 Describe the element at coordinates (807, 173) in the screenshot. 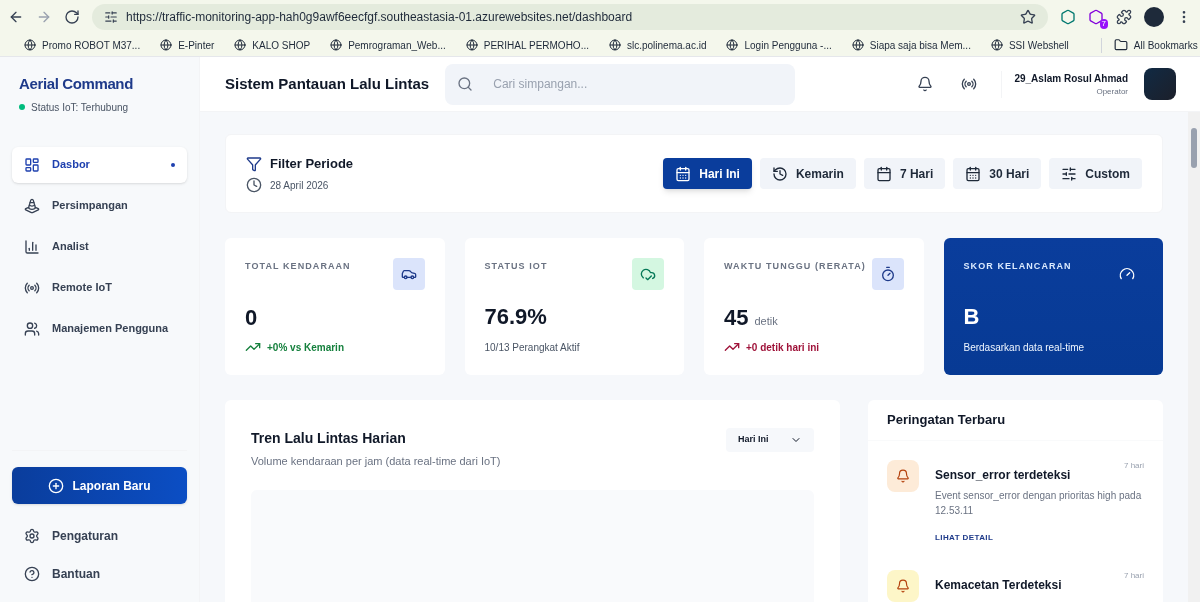

I see `period-tab: Kemarin` at that location.